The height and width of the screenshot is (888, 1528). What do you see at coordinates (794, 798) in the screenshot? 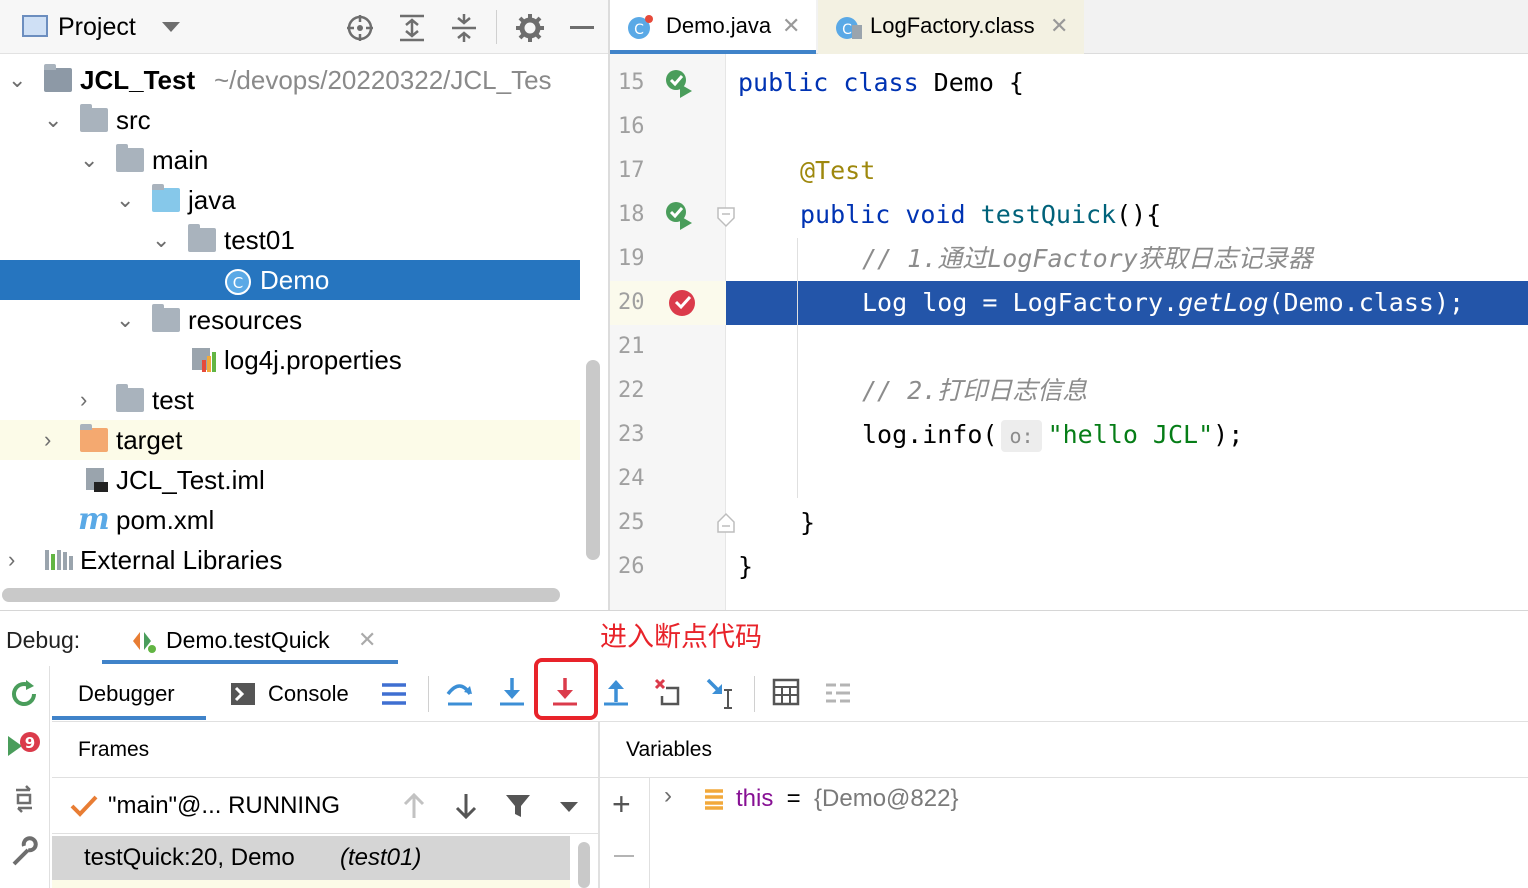
I see `variable-eq: =` at bounding box center [794, 798].